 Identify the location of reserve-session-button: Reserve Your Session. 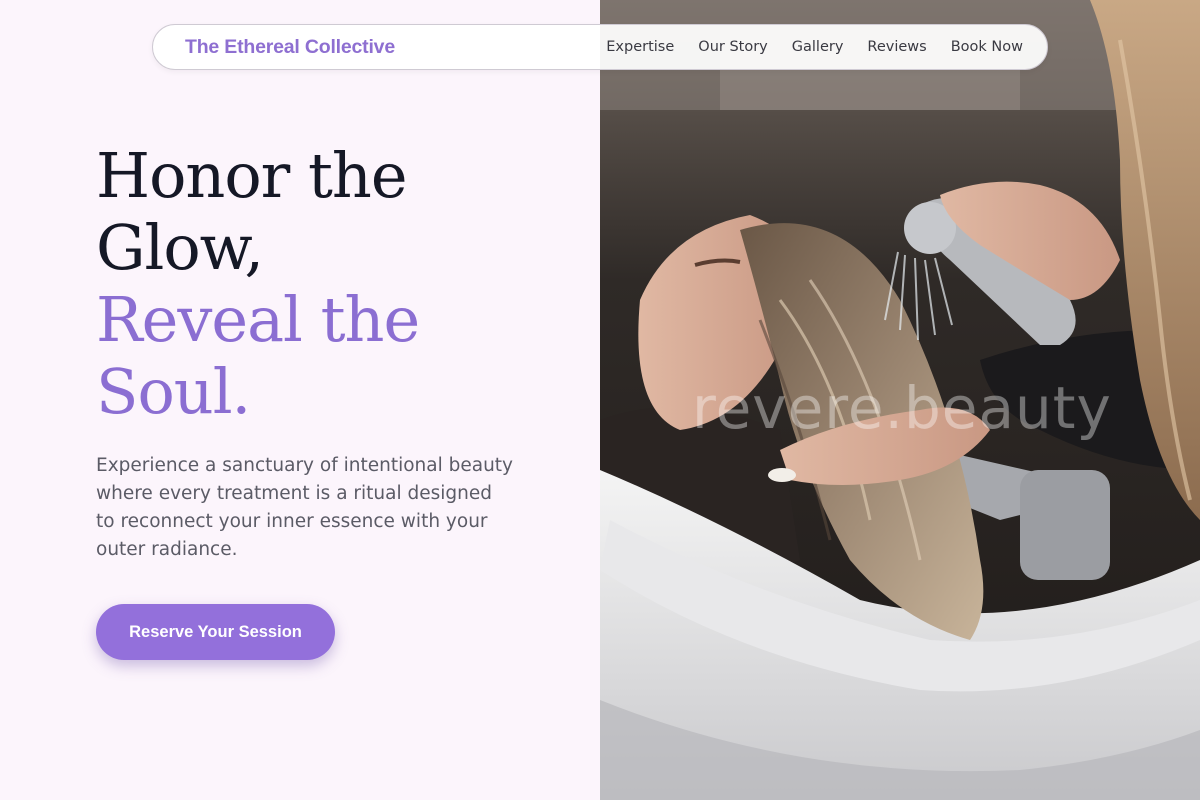
(215, 632).